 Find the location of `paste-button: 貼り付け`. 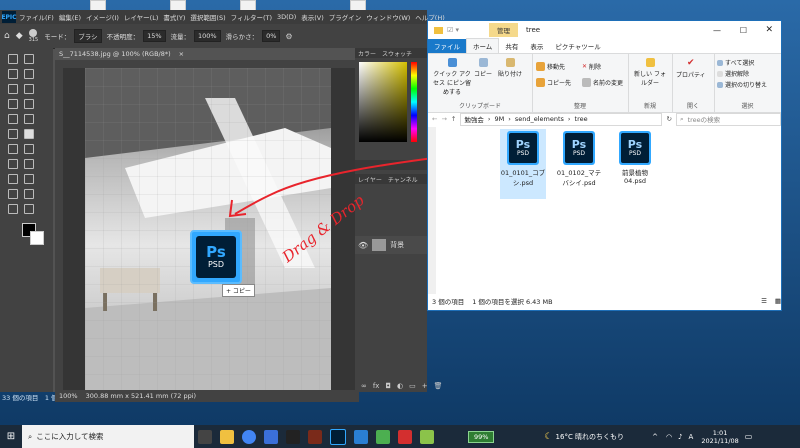

paste-button: 貼り付け is located at coordinates (510, 68).